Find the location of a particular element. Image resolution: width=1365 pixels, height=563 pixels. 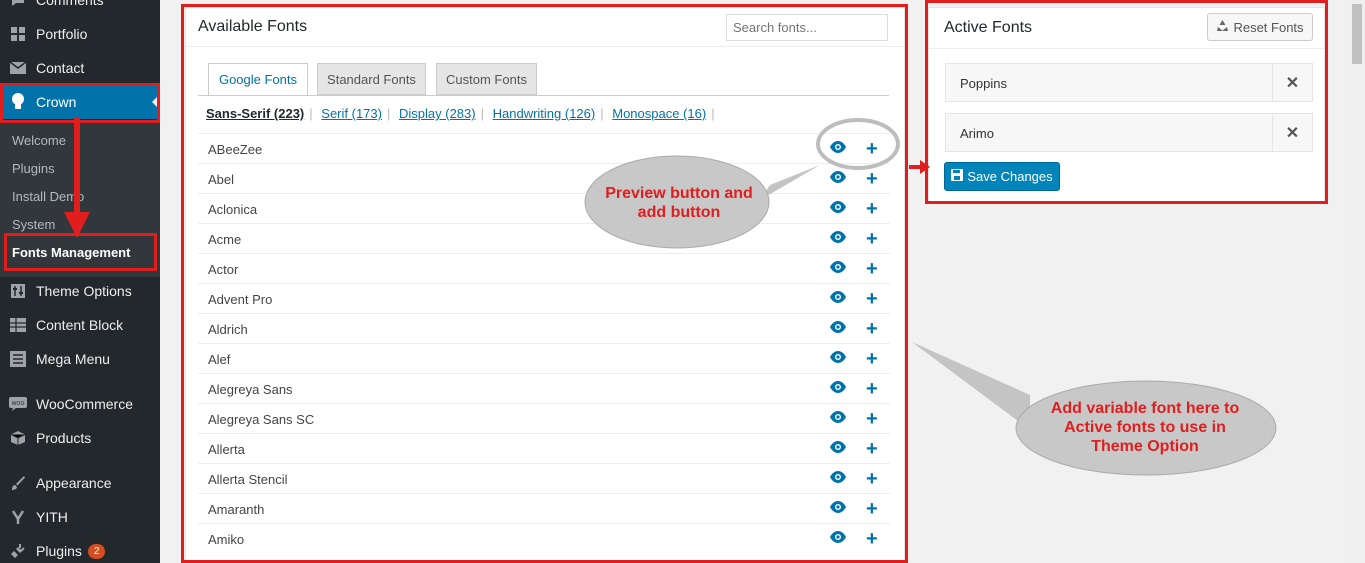

red-arrow-shaft is located at coordinates (77, 168).